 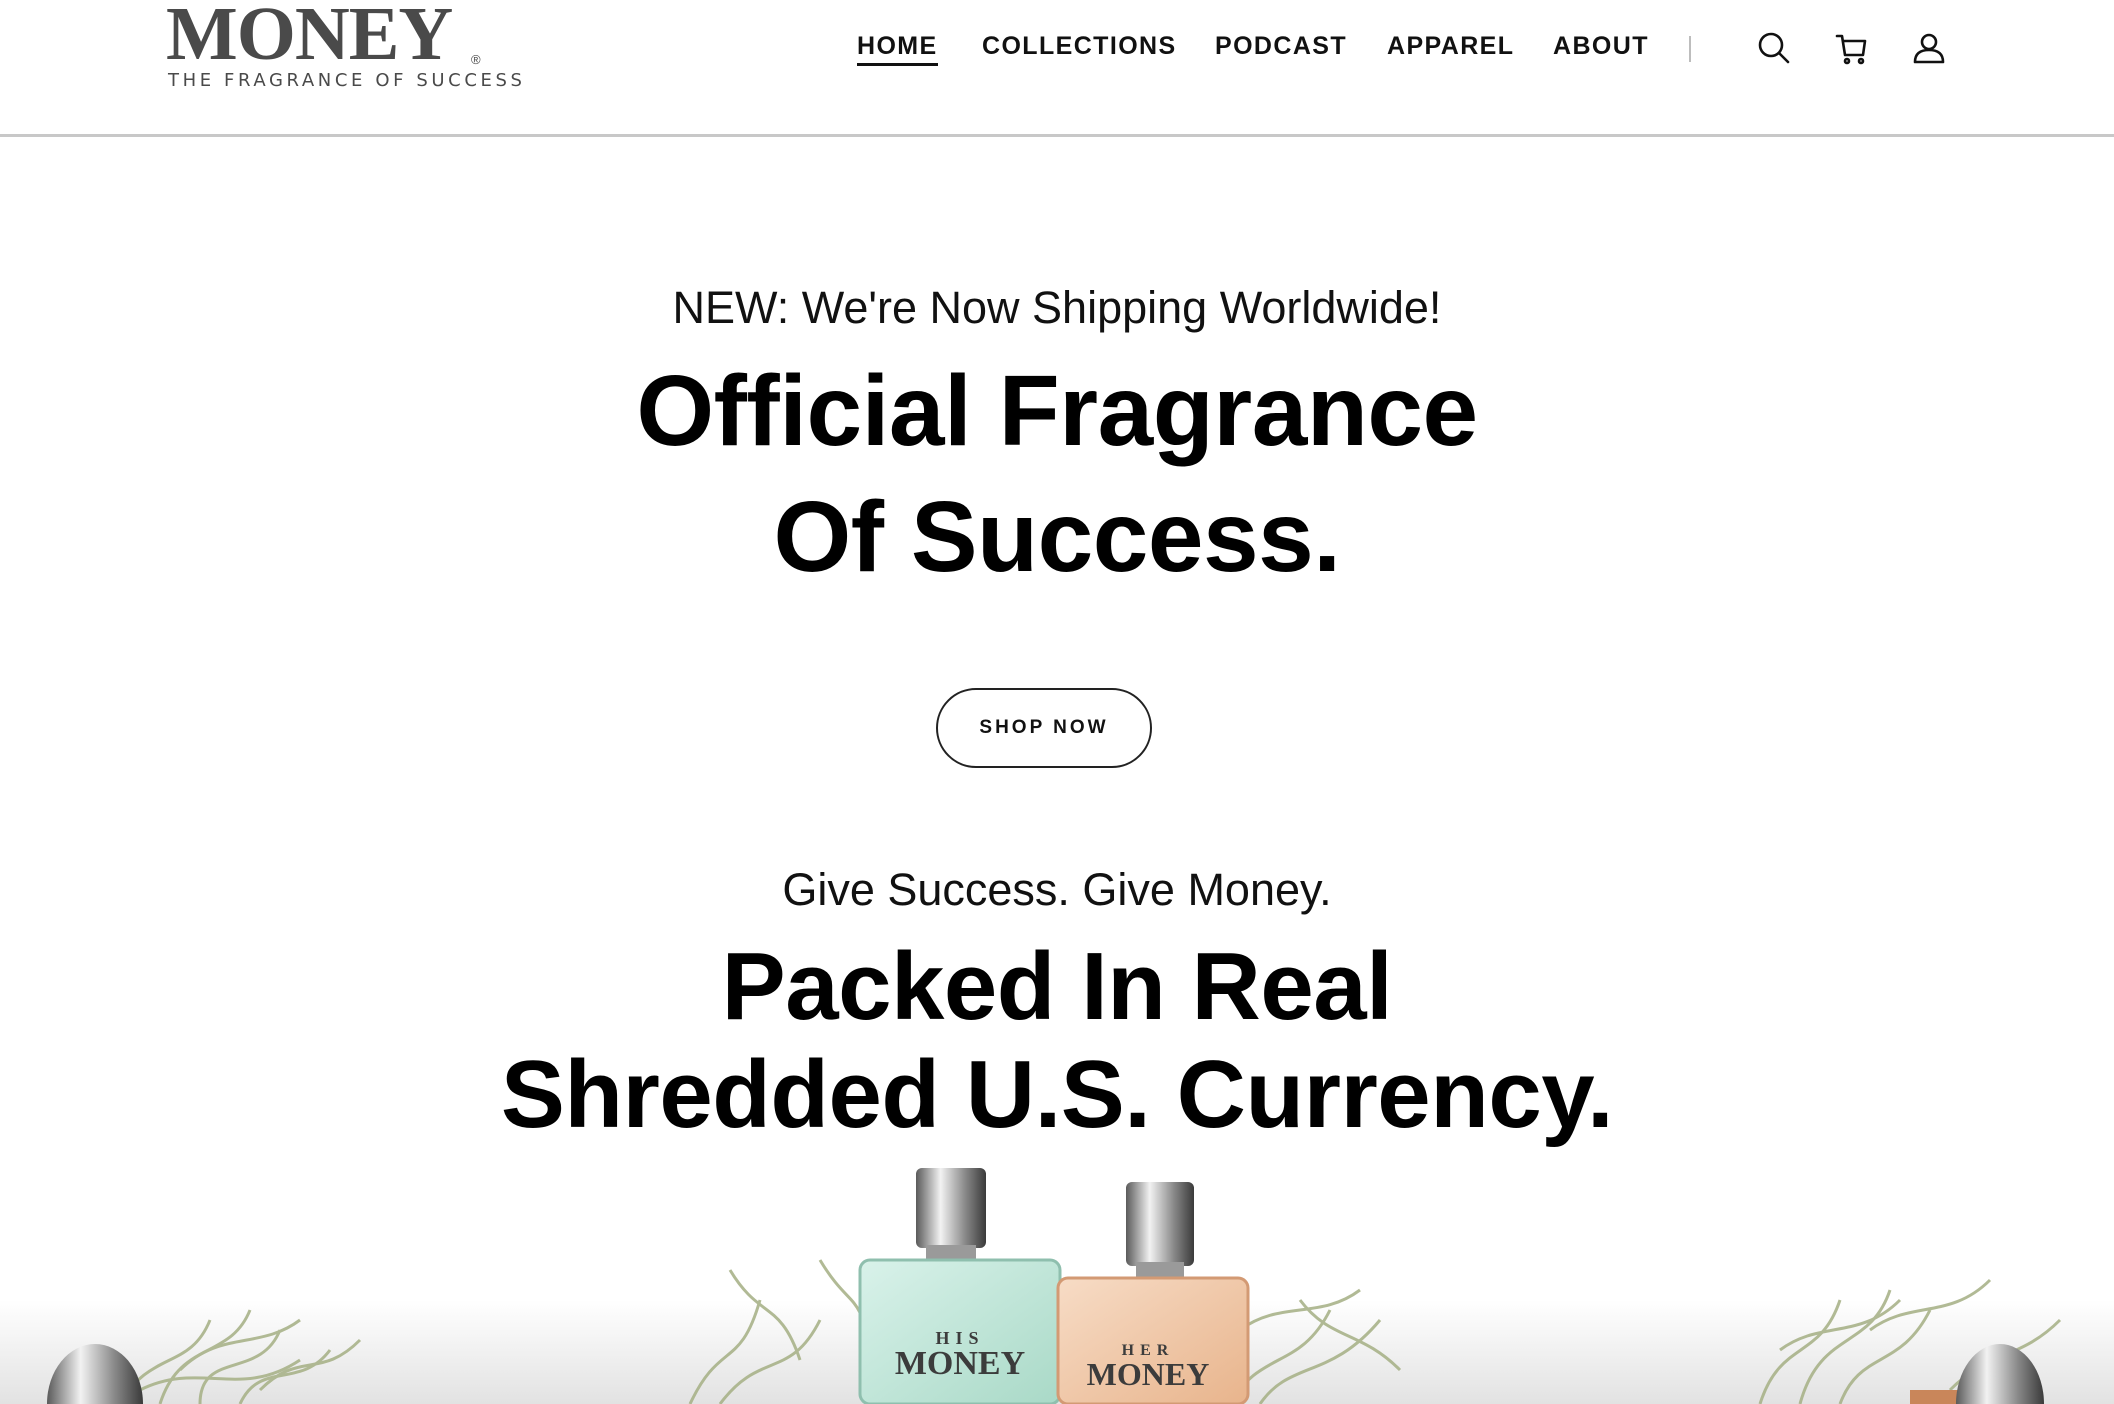 What do you see at coordinates (1057, 1094) in the screenshot?
I see `gift-headline-line2: Shredded U.S. Currency.` at bounding box center [1057, 1094].